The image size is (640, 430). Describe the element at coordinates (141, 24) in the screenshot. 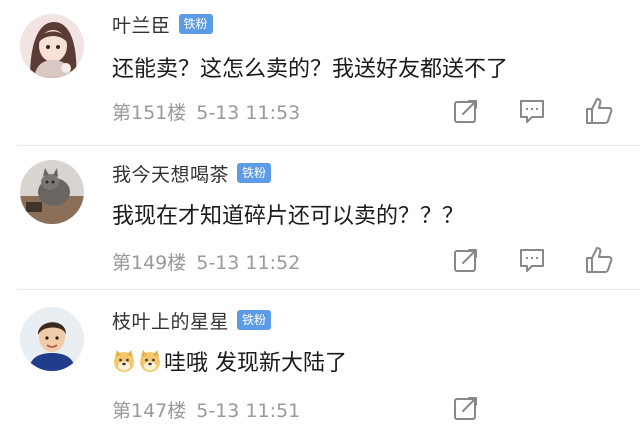

I see `username: 叶兰臣` at that location.